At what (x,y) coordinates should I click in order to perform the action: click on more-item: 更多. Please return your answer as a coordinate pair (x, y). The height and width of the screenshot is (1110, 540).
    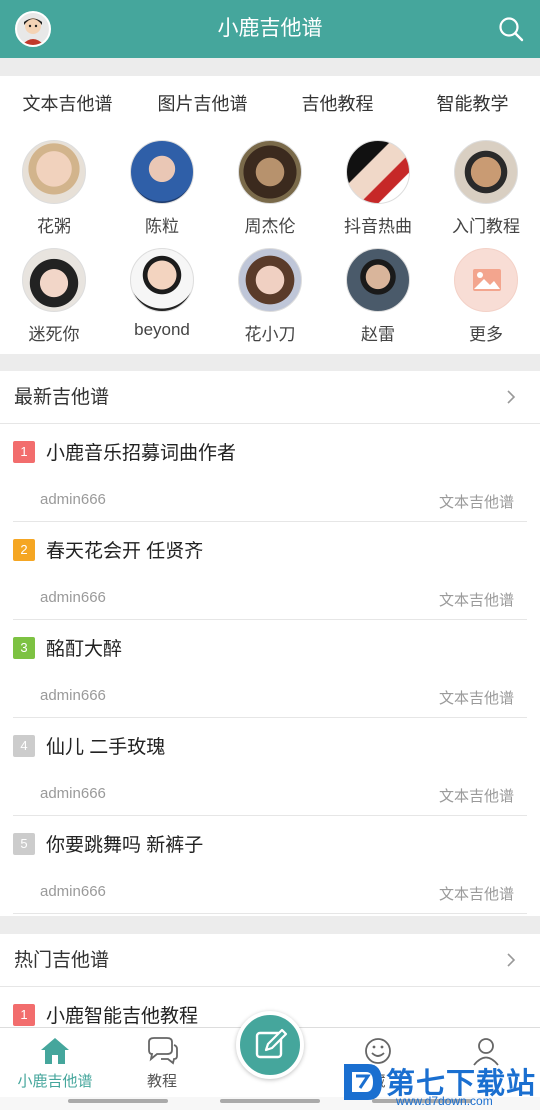
    Looking at the image, I should click on (486, 296).